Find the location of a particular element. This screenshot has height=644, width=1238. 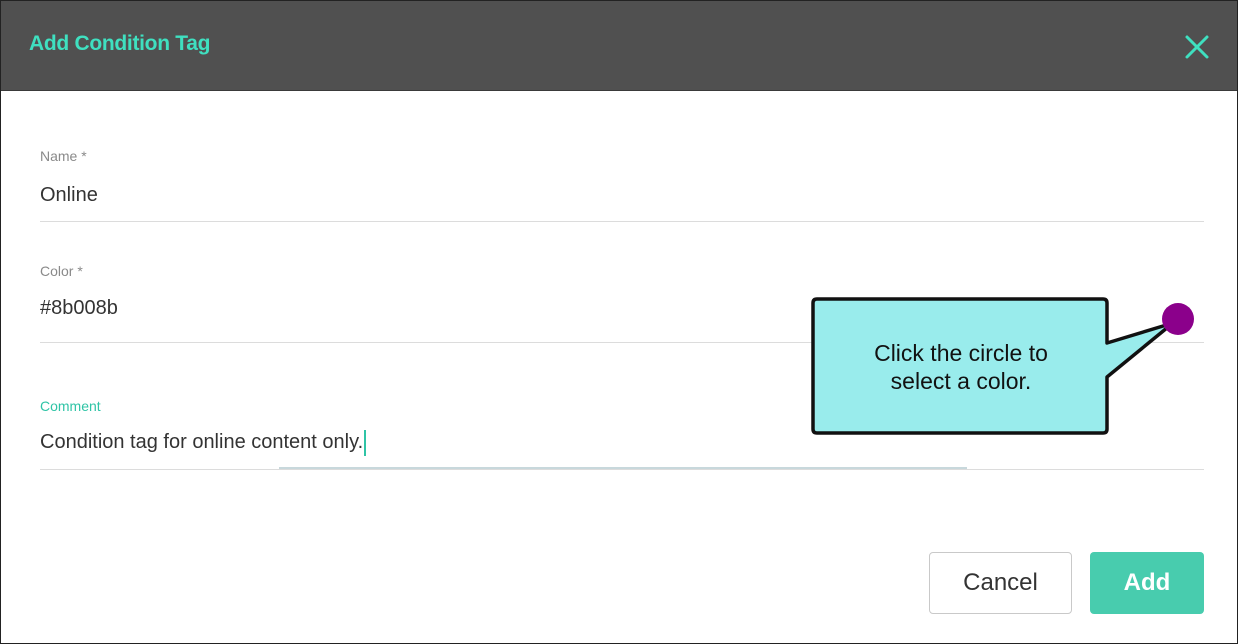

comment-label: Comment is located at coordinates (70, 406).